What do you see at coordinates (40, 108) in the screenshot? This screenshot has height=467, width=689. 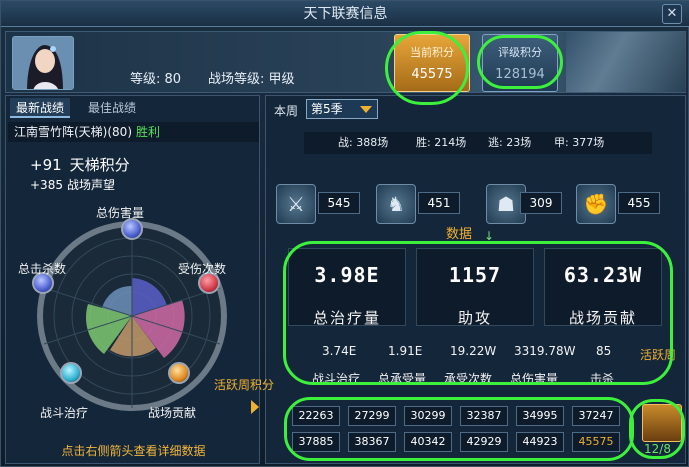 I see `tab-latest-record: 最新战绩` at bounding box center [40, 108].